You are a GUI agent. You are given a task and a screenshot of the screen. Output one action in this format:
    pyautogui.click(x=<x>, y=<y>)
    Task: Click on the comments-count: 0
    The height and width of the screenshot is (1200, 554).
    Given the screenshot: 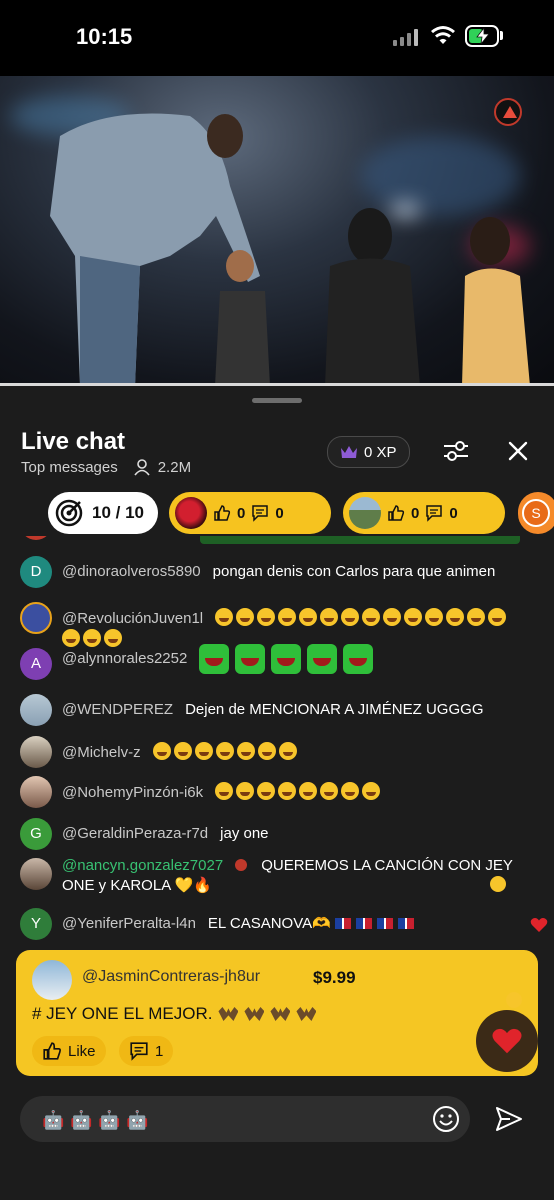 What is the action you would take?
    pyautogui.click(x=453, y=513)
    